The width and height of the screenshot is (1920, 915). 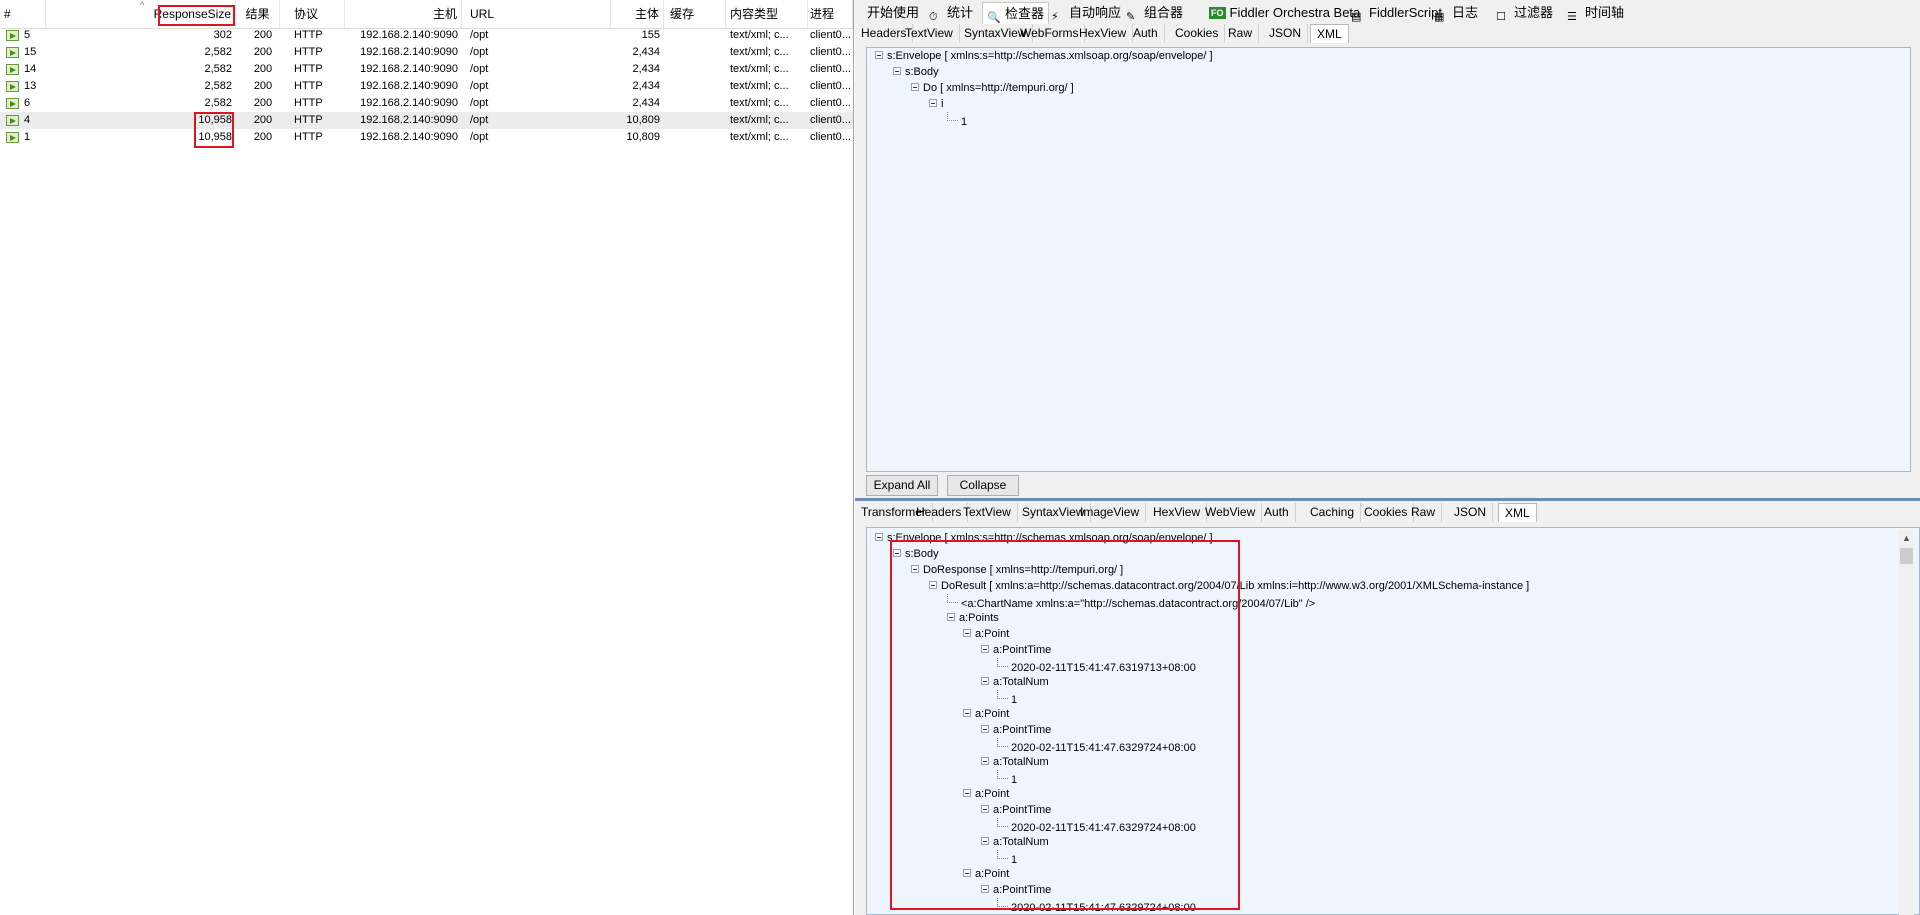 I want to click on request-tabs-cookies: Cookies, so click(x=1197, y=33).